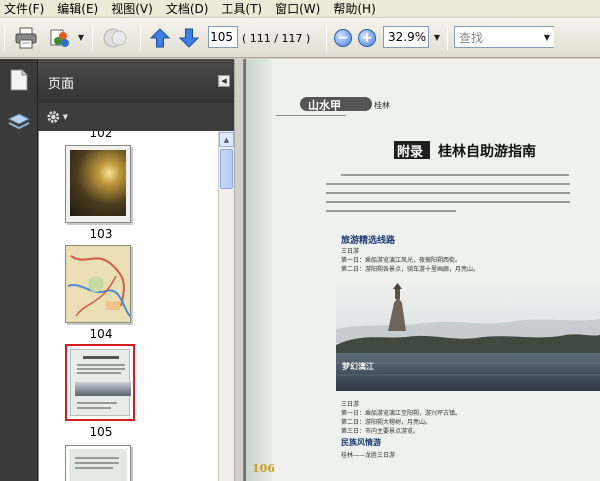 This screenshot has width=600, height=481. I want to click on printed-page-number: 106, so click(263, 468).